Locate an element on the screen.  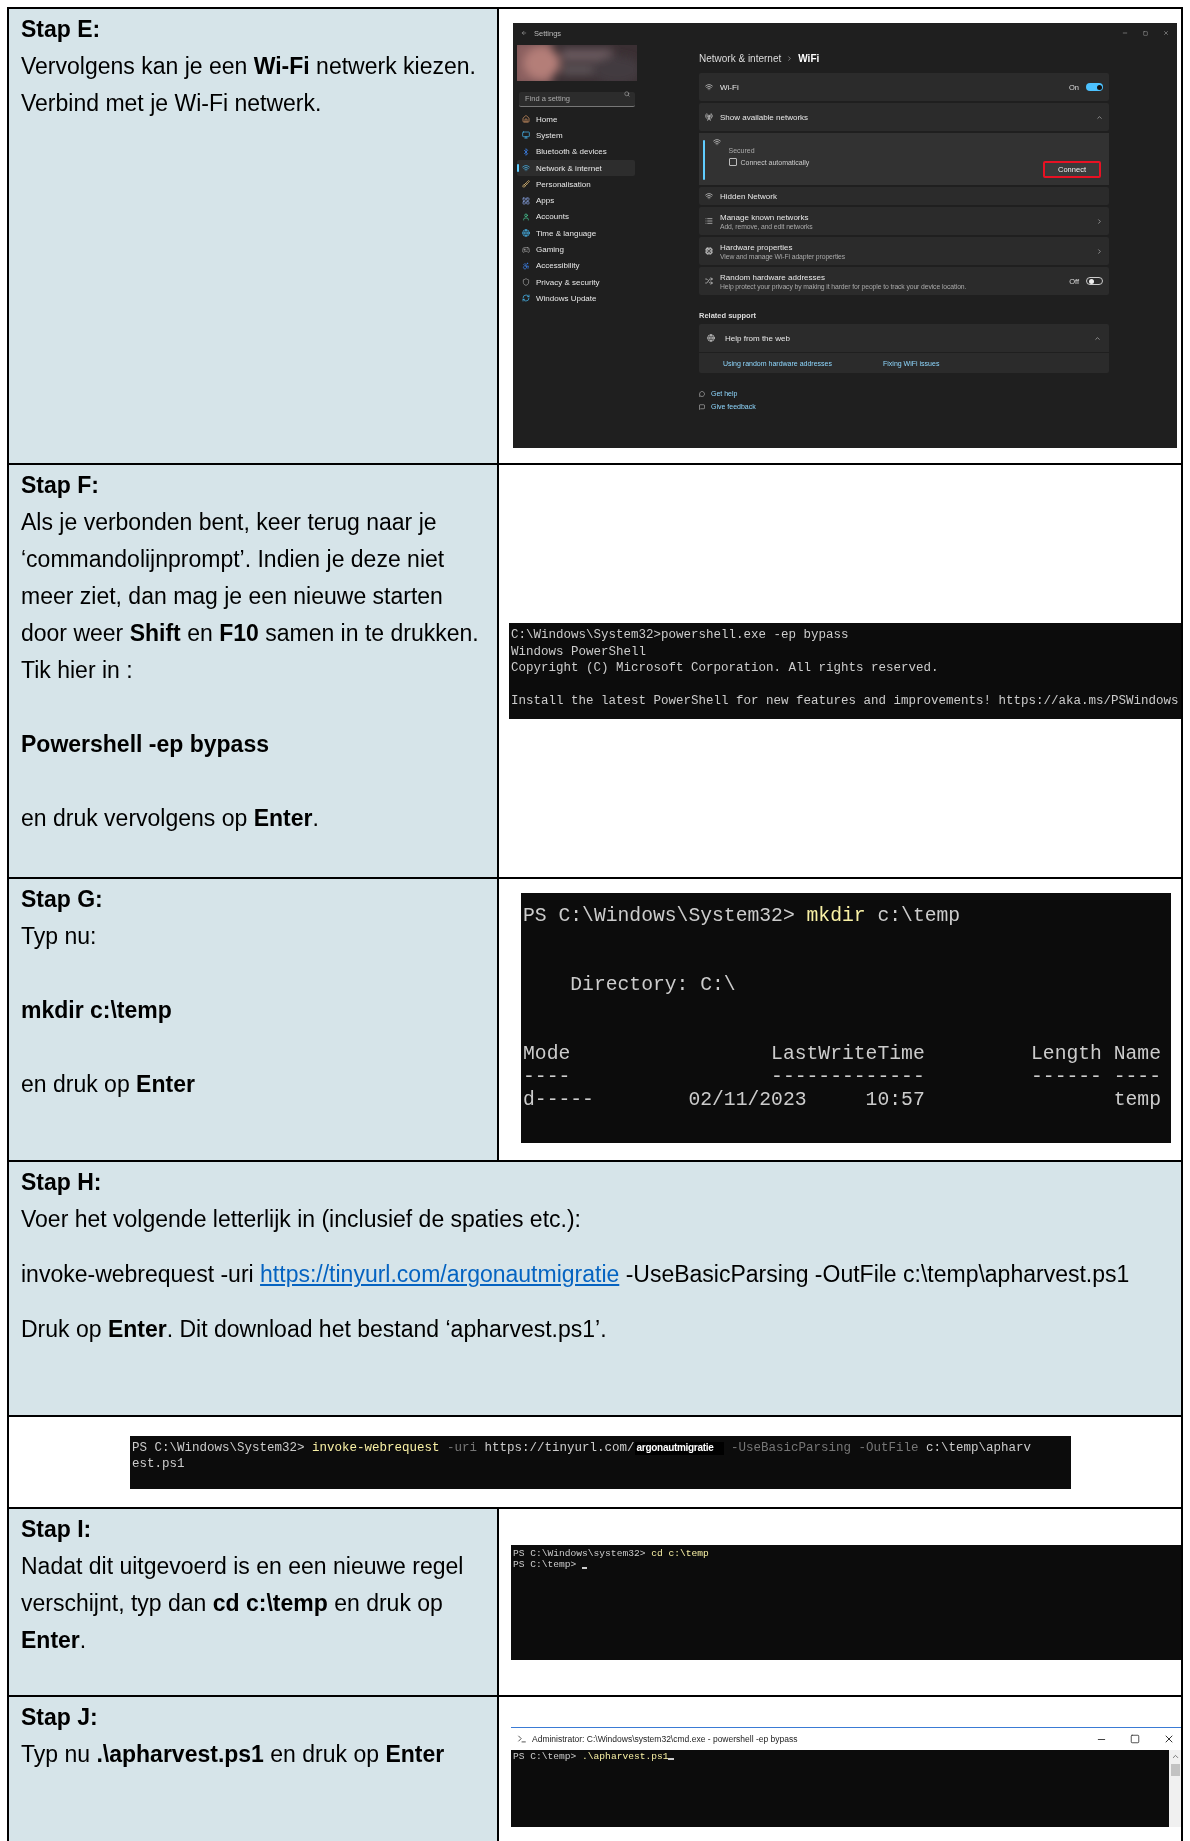
setting-title: Show available networks is located at coordinates (765, 117).